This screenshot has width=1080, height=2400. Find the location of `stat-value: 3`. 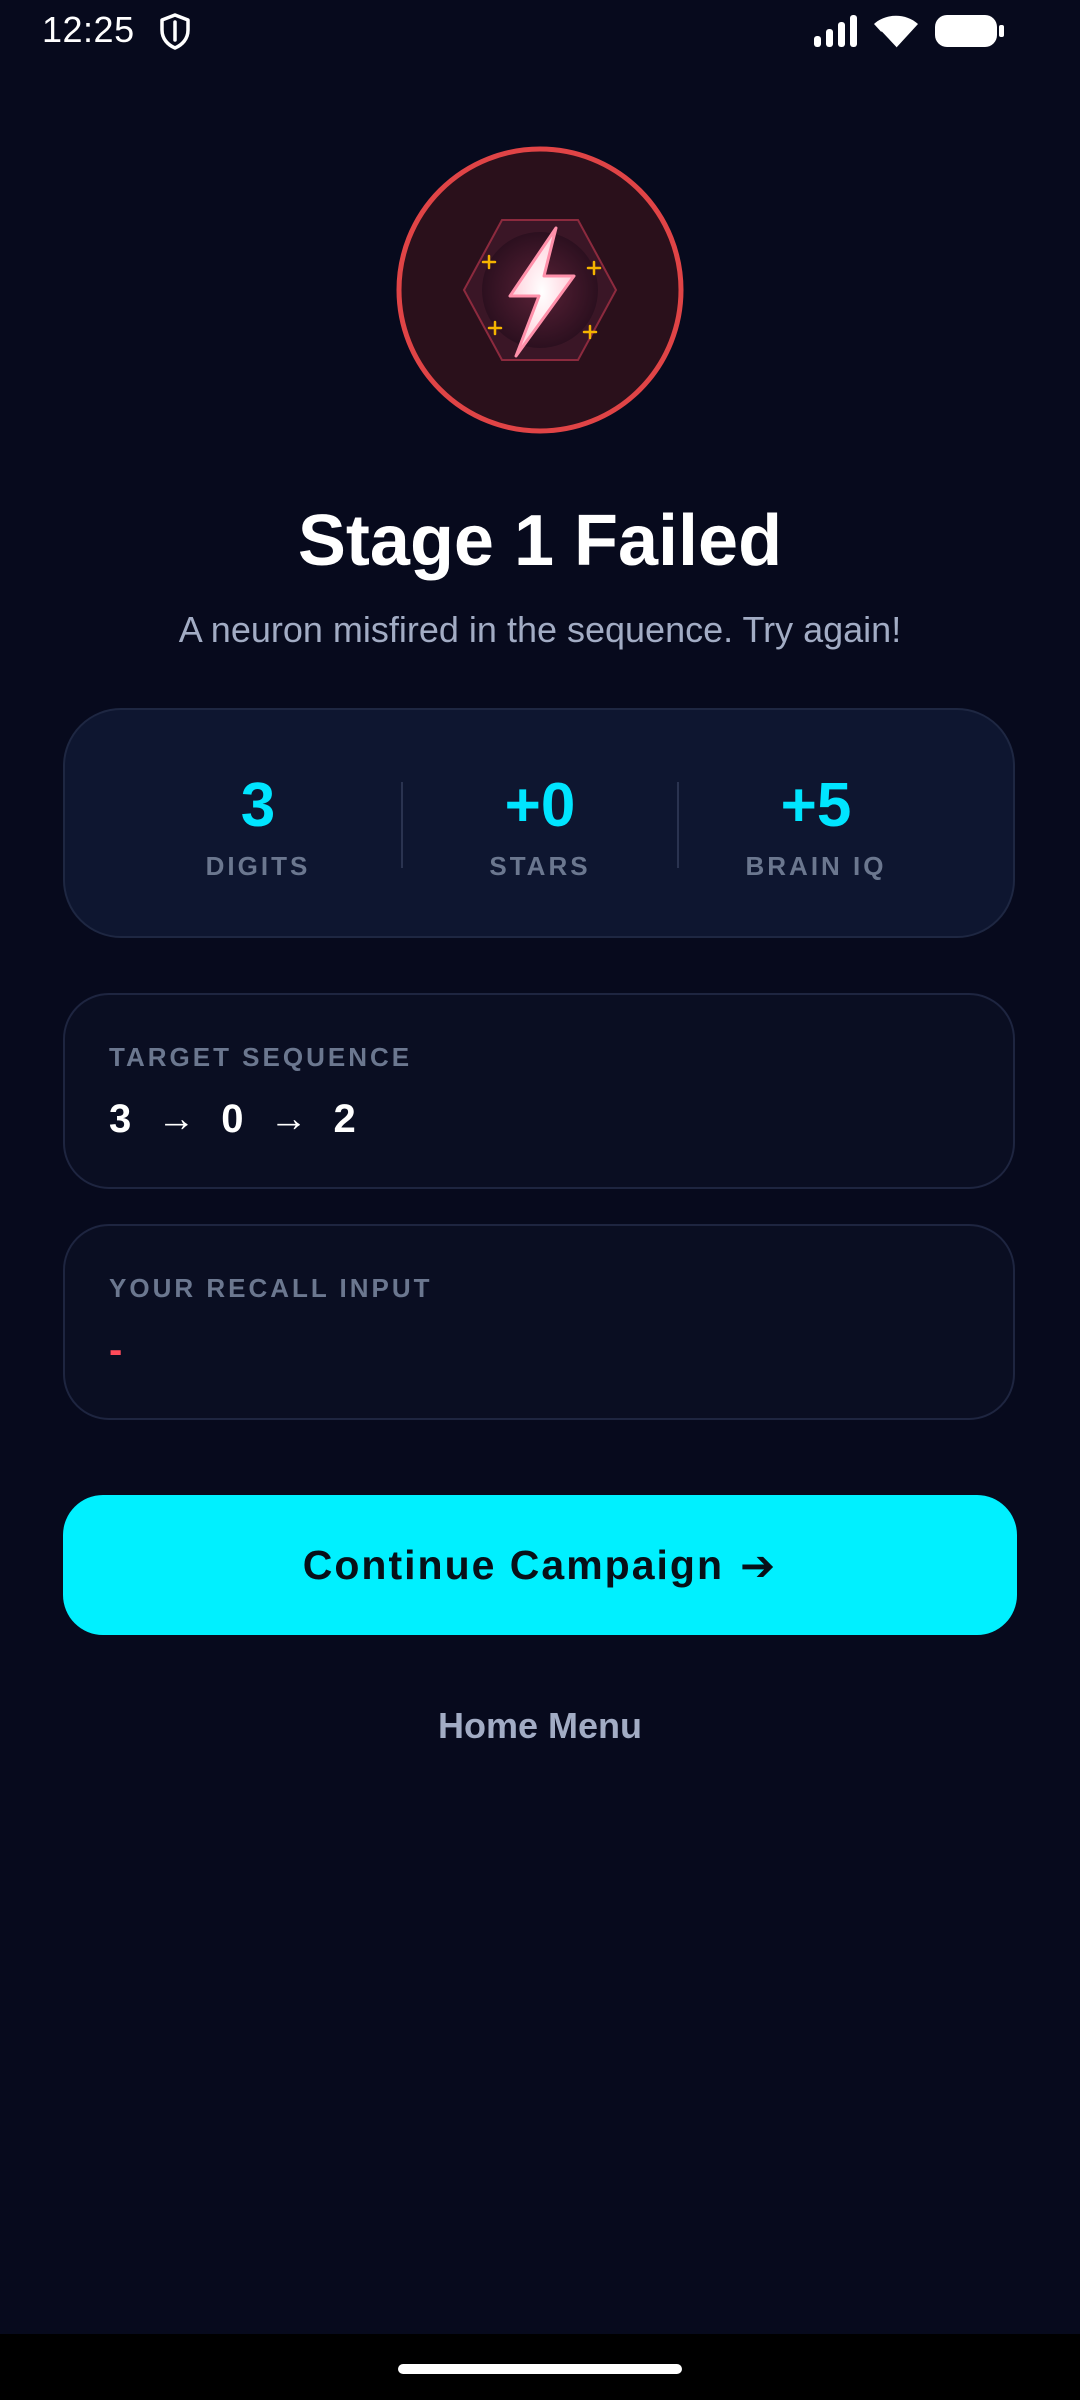

stat-value: 3 is located at coordinates (258, 805).